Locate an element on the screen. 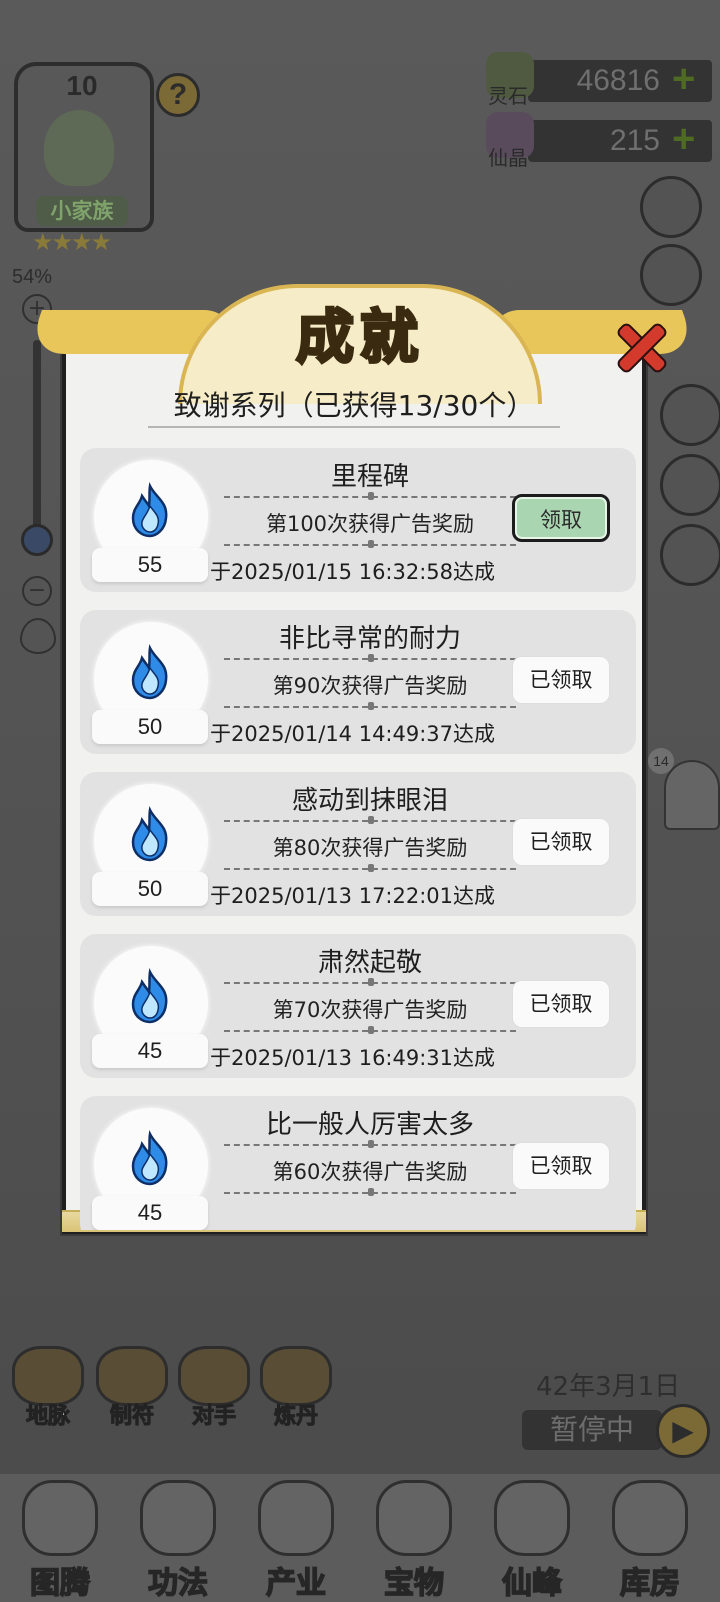 The image size is (720, 1602). utility-zhifu-button: 制符 is located at coordinates (132, 1388).